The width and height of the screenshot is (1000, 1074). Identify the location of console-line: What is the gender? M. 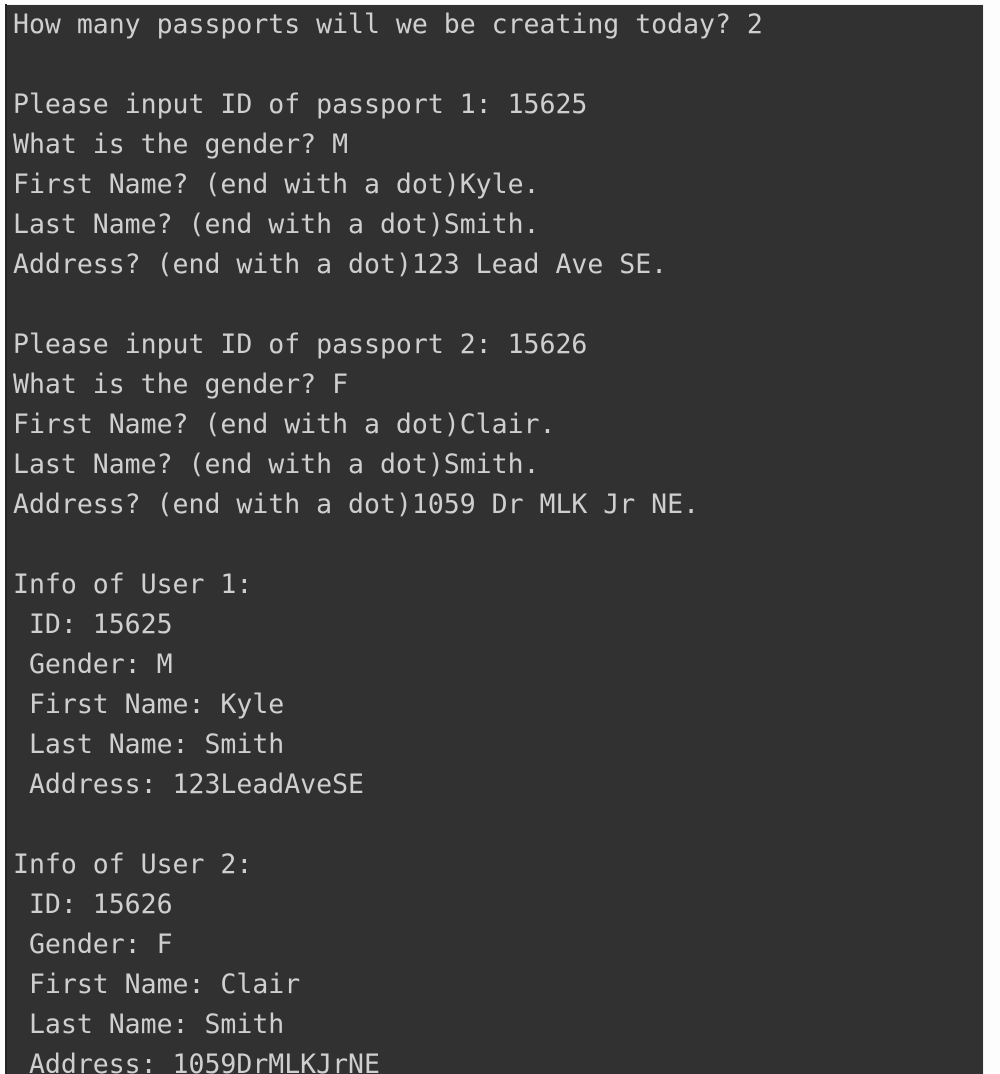
(181, 144).